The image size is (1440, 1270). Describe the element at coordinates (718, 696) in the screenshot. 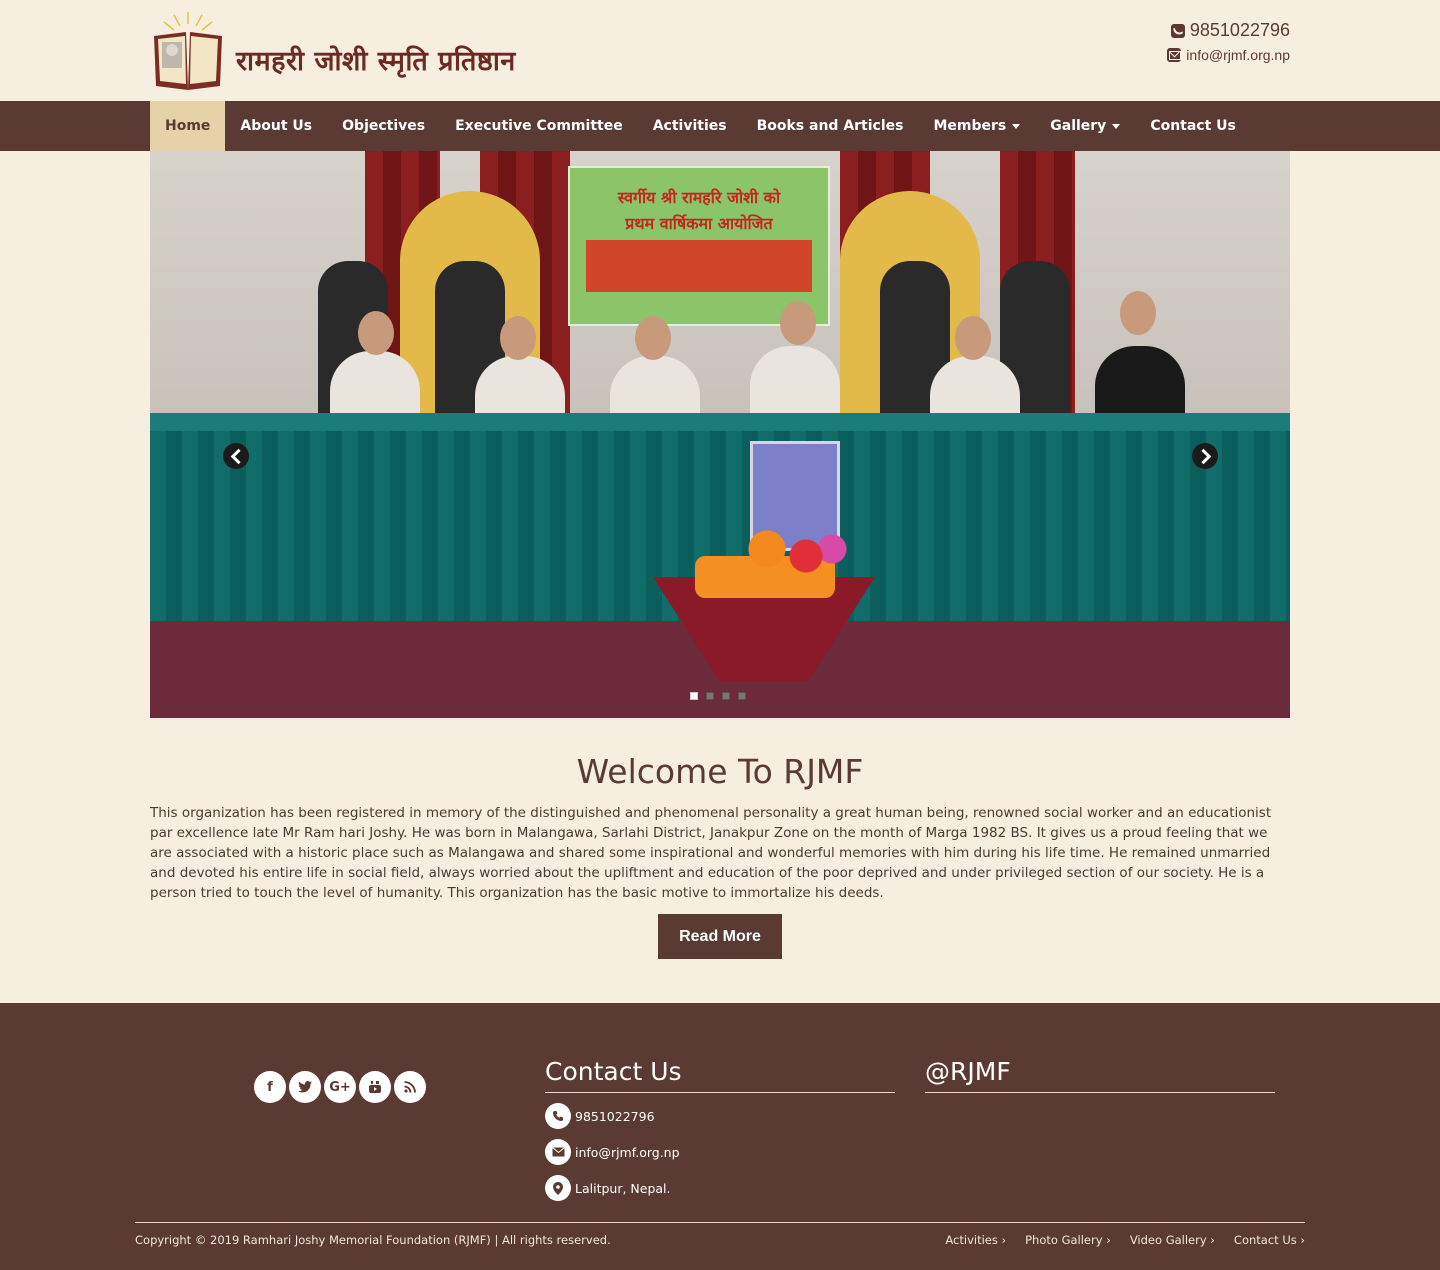

I see `slider-indicators` at that location.